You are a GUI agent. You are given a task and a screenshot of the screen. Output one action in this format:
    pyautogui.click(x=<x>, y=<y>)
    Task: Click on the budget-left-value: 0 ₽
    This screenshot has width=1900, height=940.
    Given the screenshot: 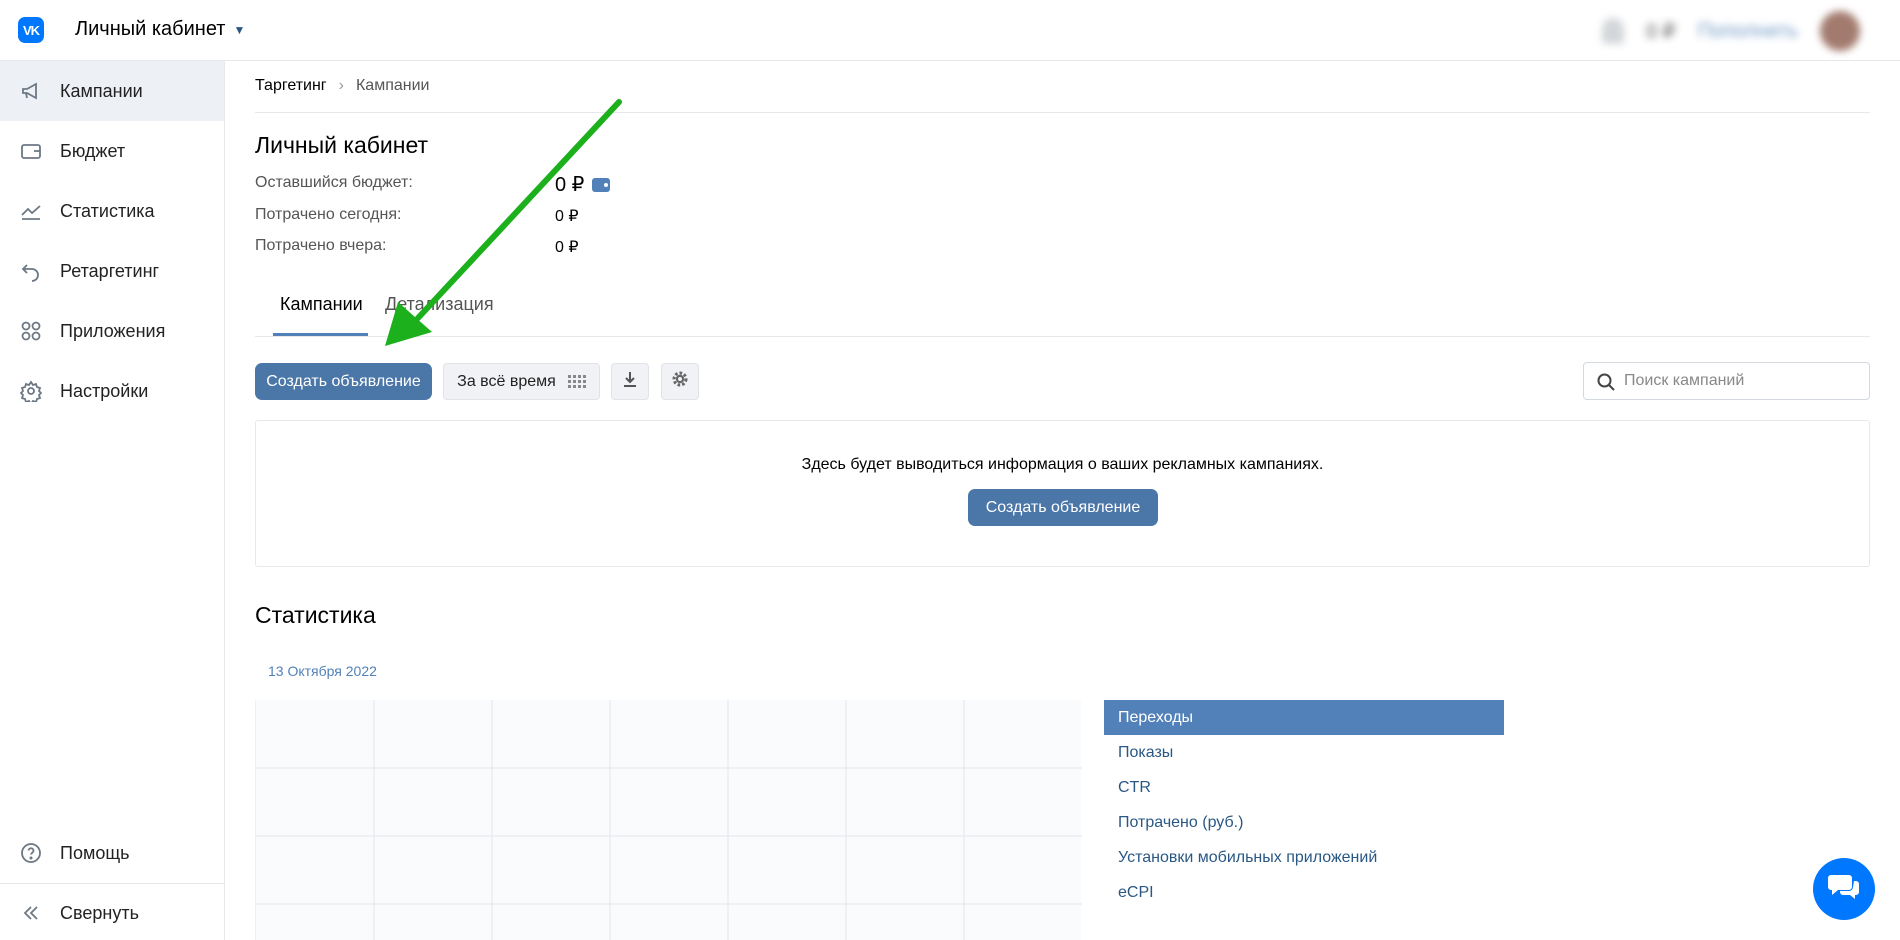 What is the action you would take?
    pyautogui.click(x=583, y=184)
    